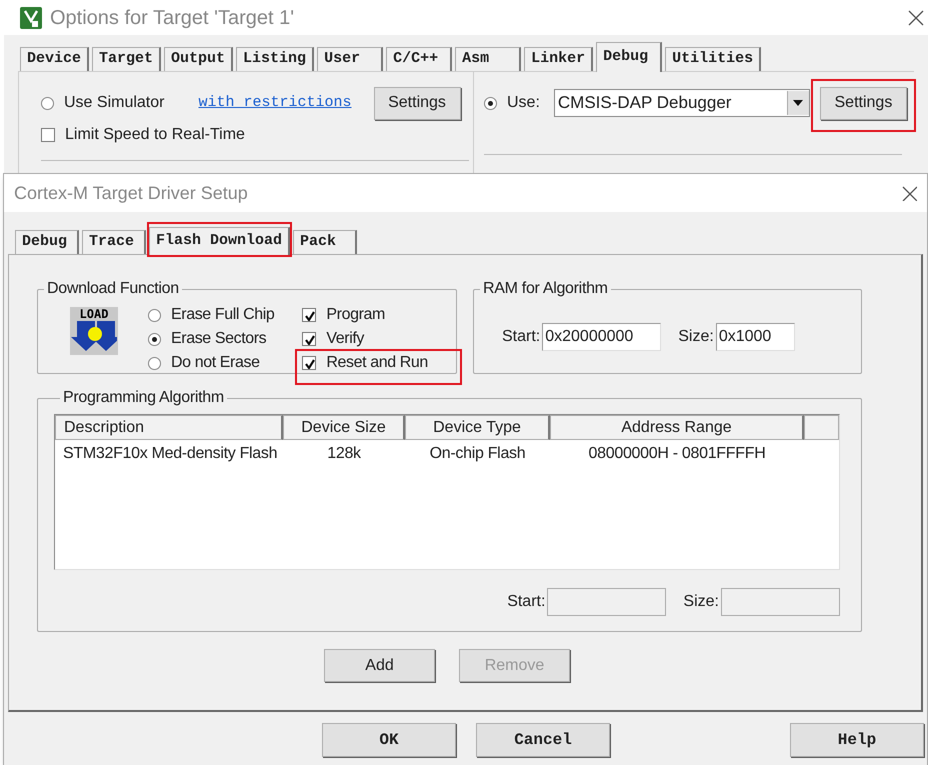  Describe the element at coordinates (355, 315) in the screenshot. I see `checkbox-label: Program` at that location.